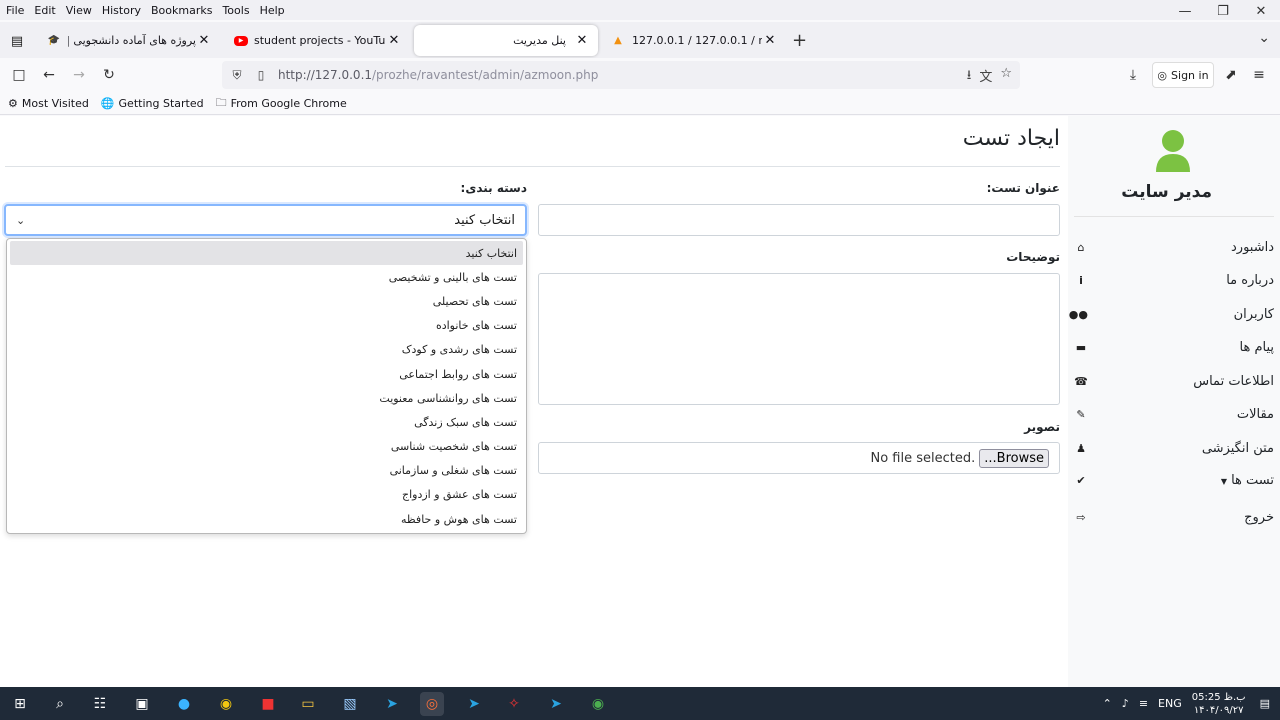 The image size is (1280, 720). I want to click on menu-file: File, so click(14, 10).